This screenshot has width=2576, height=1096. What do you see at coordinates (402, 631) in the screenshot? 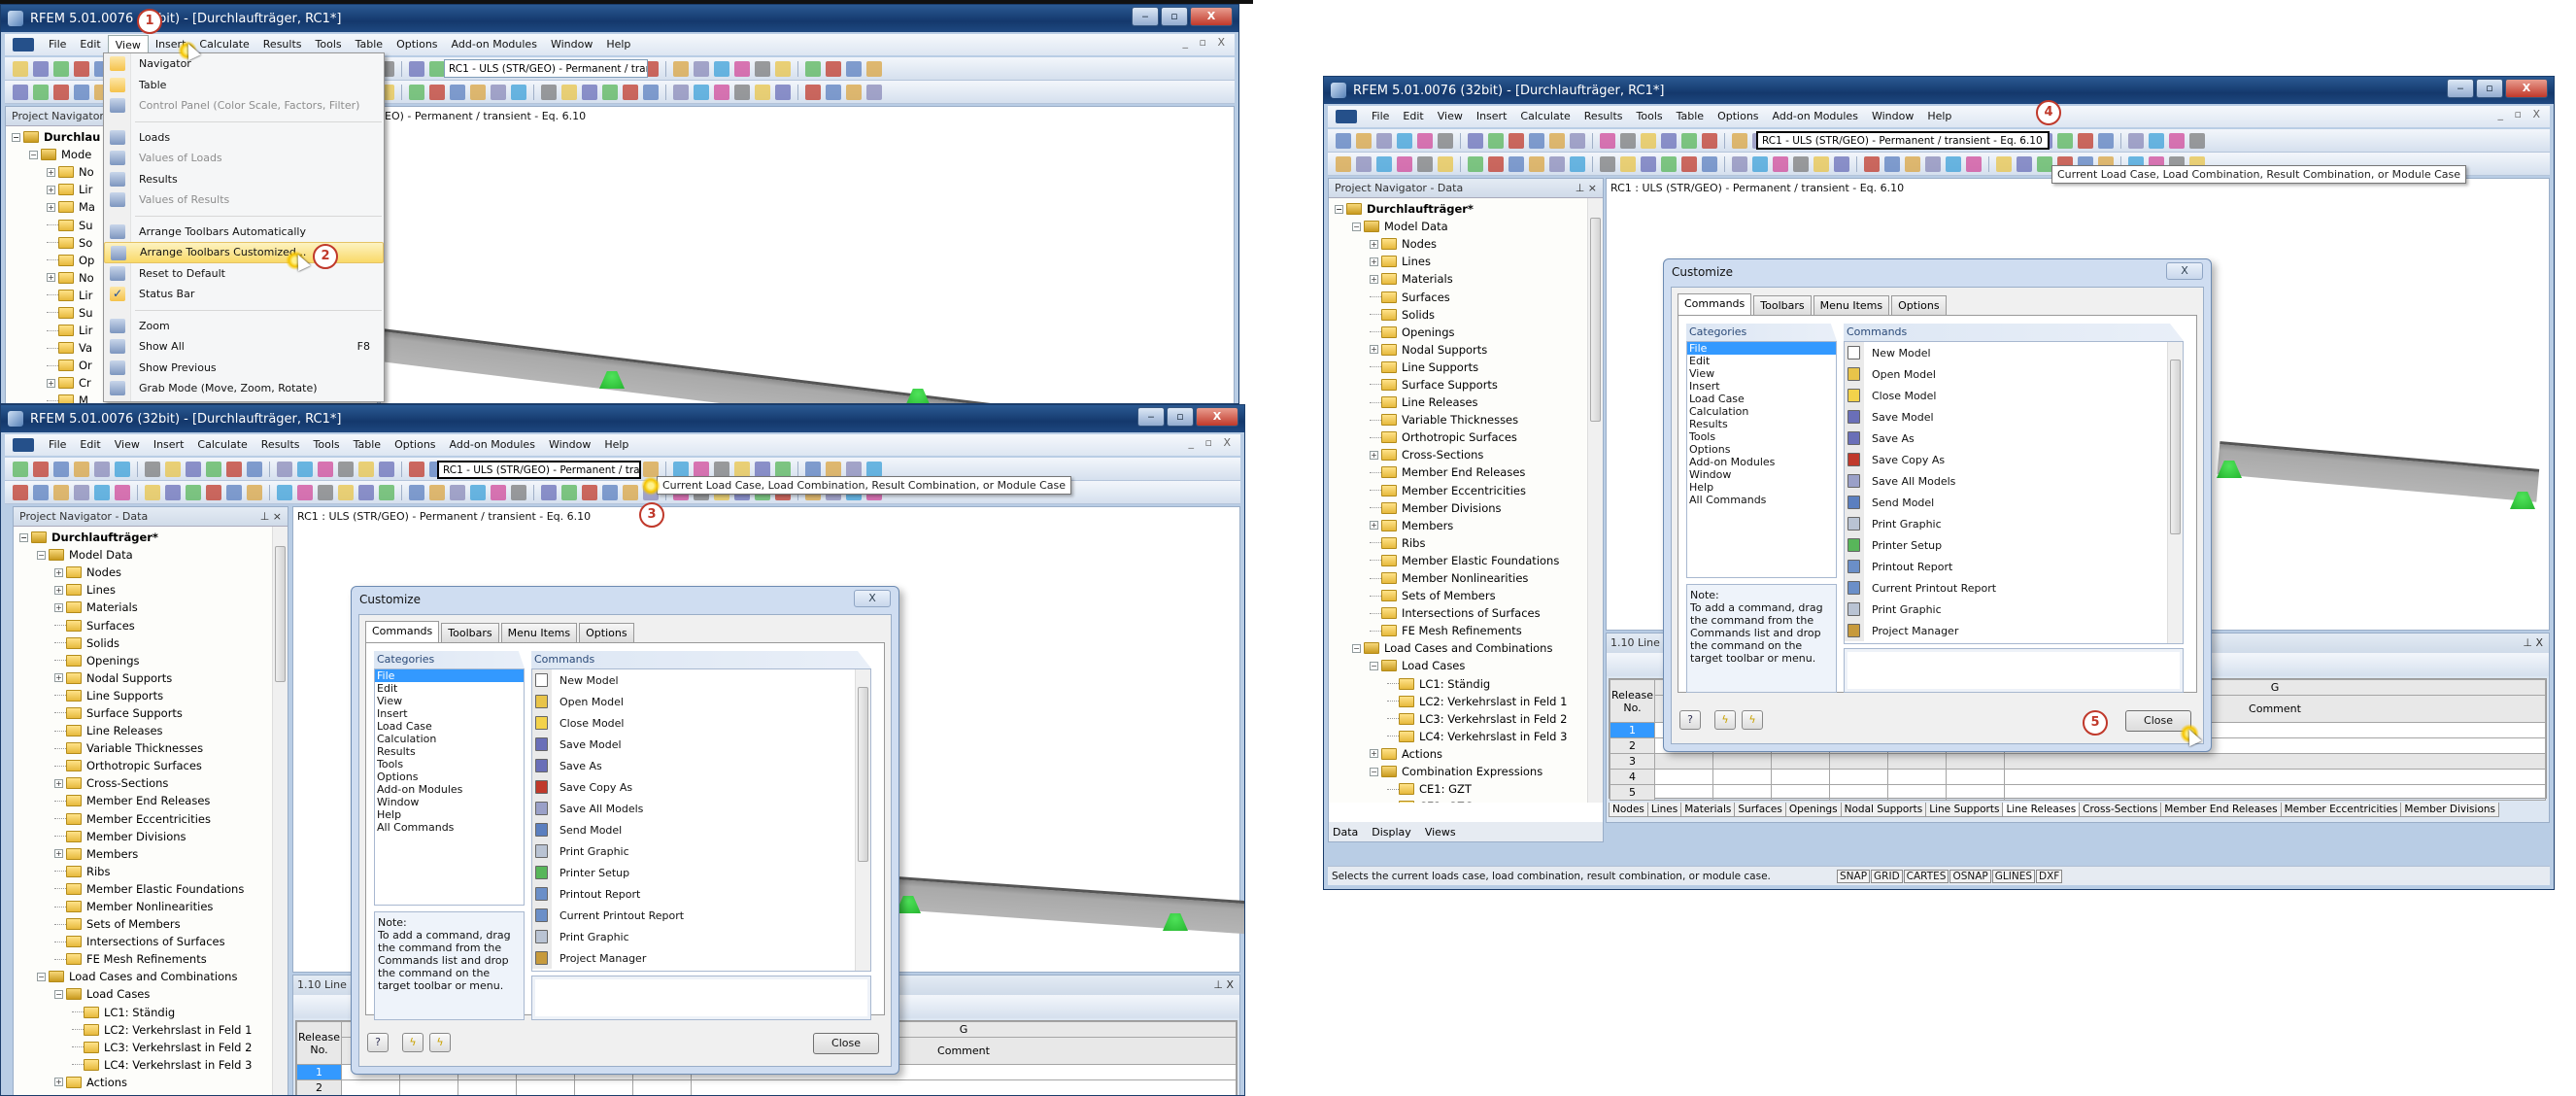
I see `tab-commands: Commands` at bounding box center [402, 631].